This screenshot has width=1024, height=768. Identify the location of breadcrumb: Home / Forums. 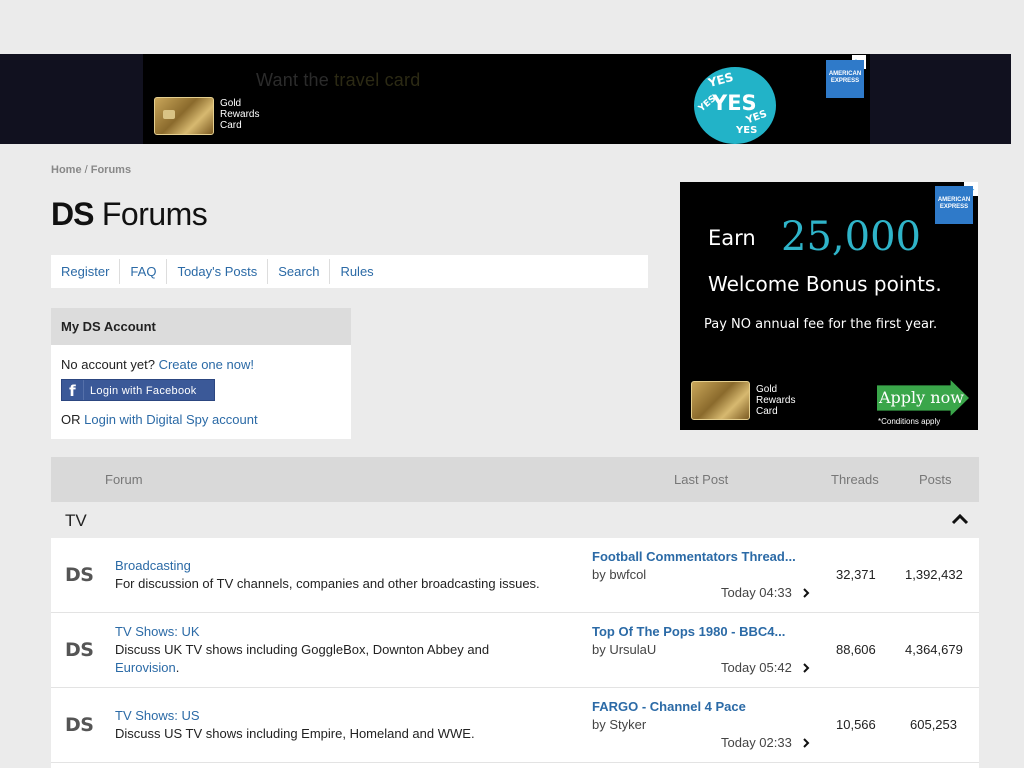
(91, 170).